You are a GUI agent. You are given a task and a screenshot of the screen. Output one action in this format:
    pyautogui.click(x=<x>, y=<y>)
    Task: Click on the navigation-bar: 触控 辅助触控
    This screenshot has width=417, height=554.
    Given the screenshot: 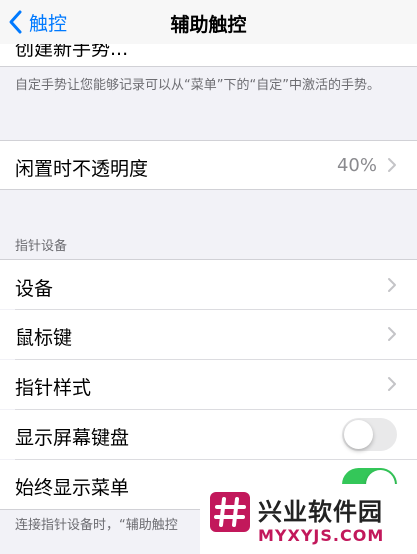 What is the action you would take?
    pyautogui.click(x=208, y=22)
    